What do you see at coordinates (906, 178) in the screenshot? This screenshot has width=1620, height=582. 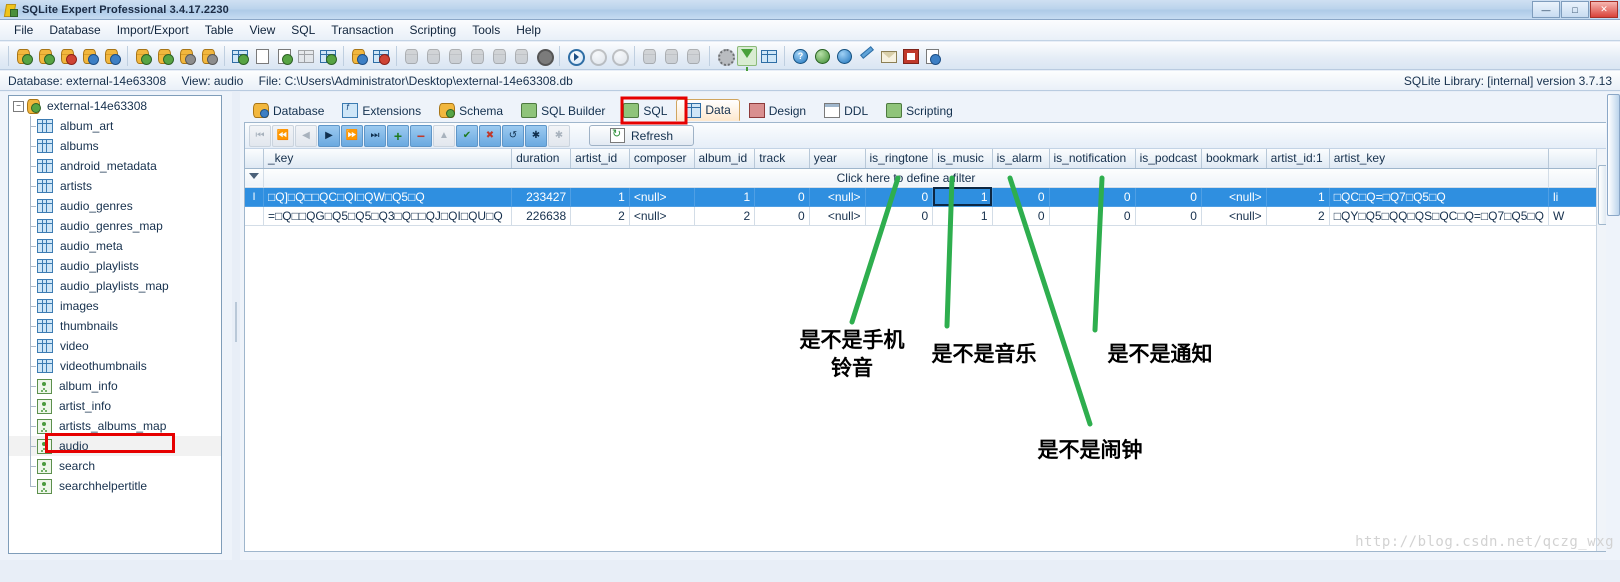 I see `filter-hint: Click here to define a filter` at bounding box center [906, 178].